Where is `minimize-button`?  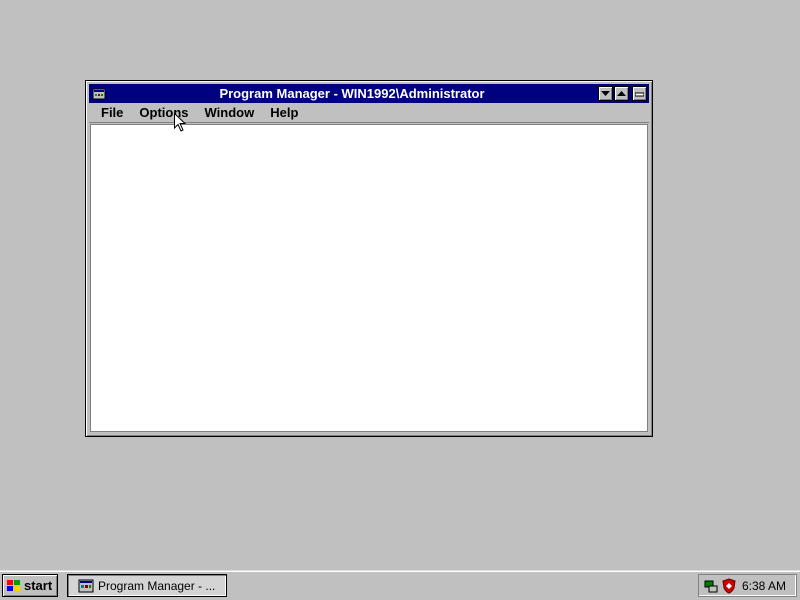 minimize-button is located at coordinates (605, 93).